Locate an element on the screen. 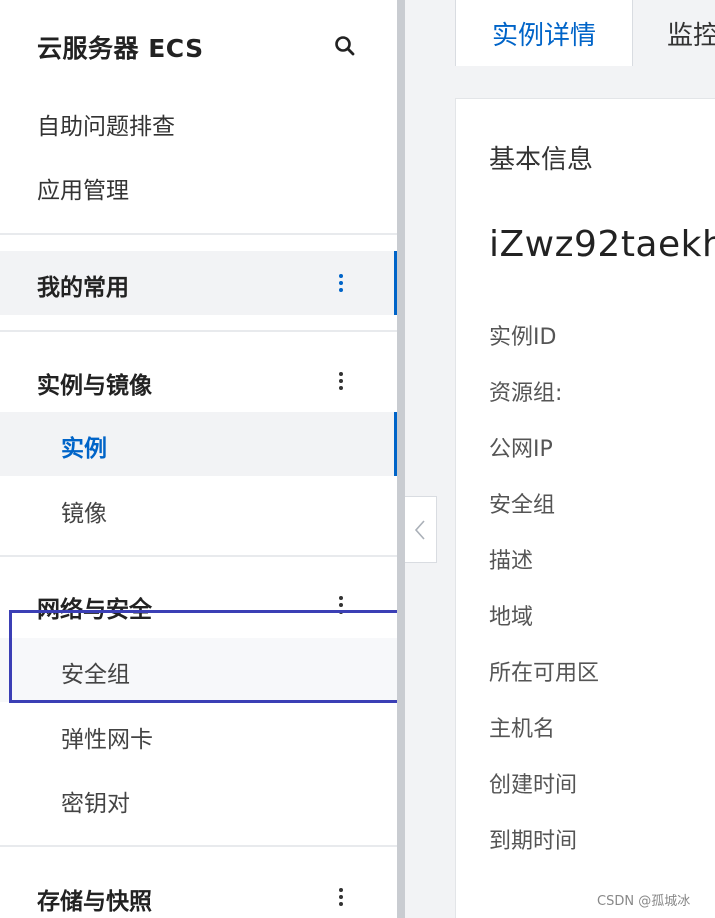  field-label-expiry-time: 到期时间 is located at coordinates (533, 841).